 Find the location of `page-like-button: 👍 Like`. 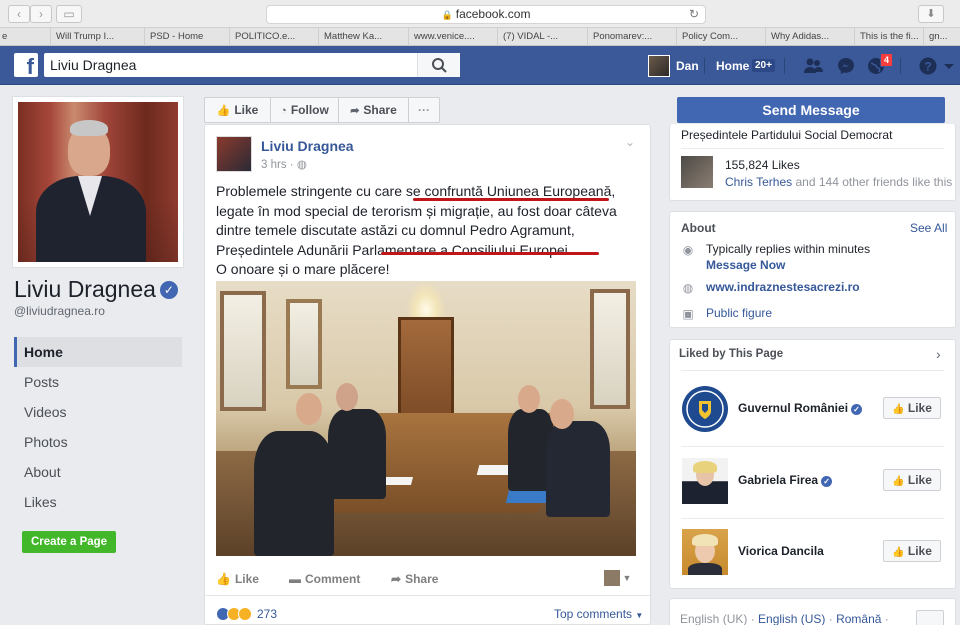

page-like-button: 👍 Like is located at coordinates (238, 110).